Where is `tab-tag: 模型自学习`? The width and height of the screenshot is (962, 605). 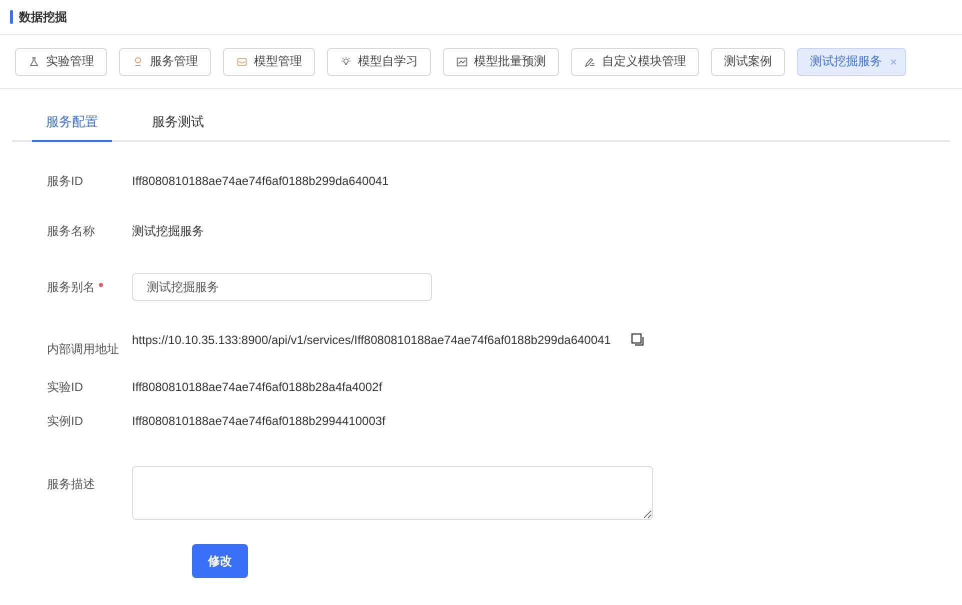
tab-tag: 模型自学习 is located at coordinates (379, 62).